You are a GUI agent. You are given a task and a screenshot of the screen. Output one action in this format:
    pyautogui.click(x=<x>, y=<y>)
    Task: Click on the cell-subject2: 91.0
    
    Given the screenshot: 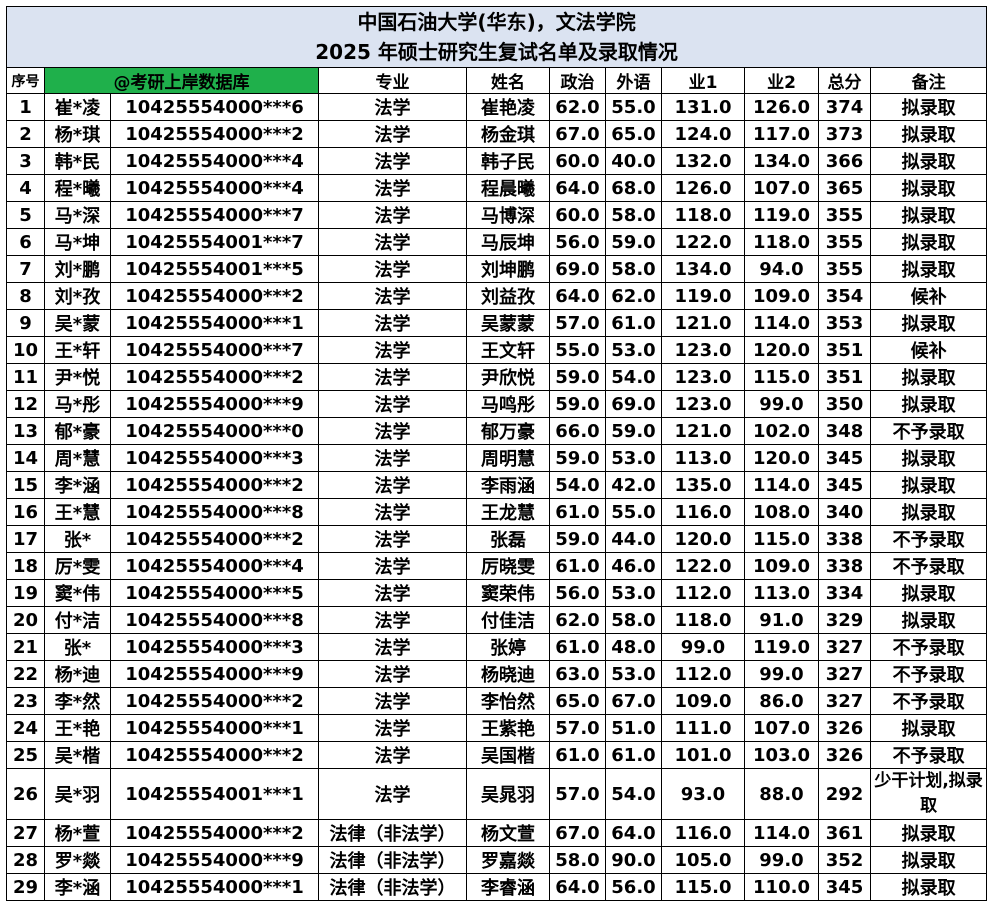 What is the action you would take?
    pyautogui.click(x=781, y=620)
    